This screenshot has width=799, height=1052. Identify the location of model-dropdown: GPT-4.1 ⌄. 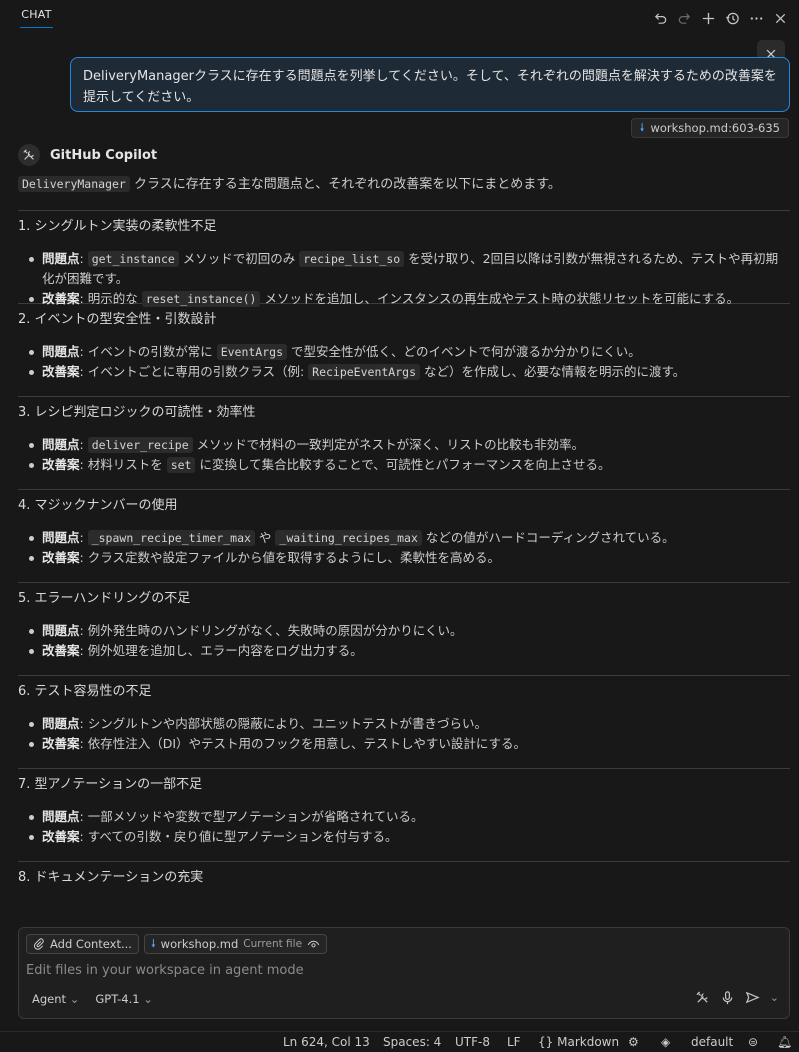
(124, 999).